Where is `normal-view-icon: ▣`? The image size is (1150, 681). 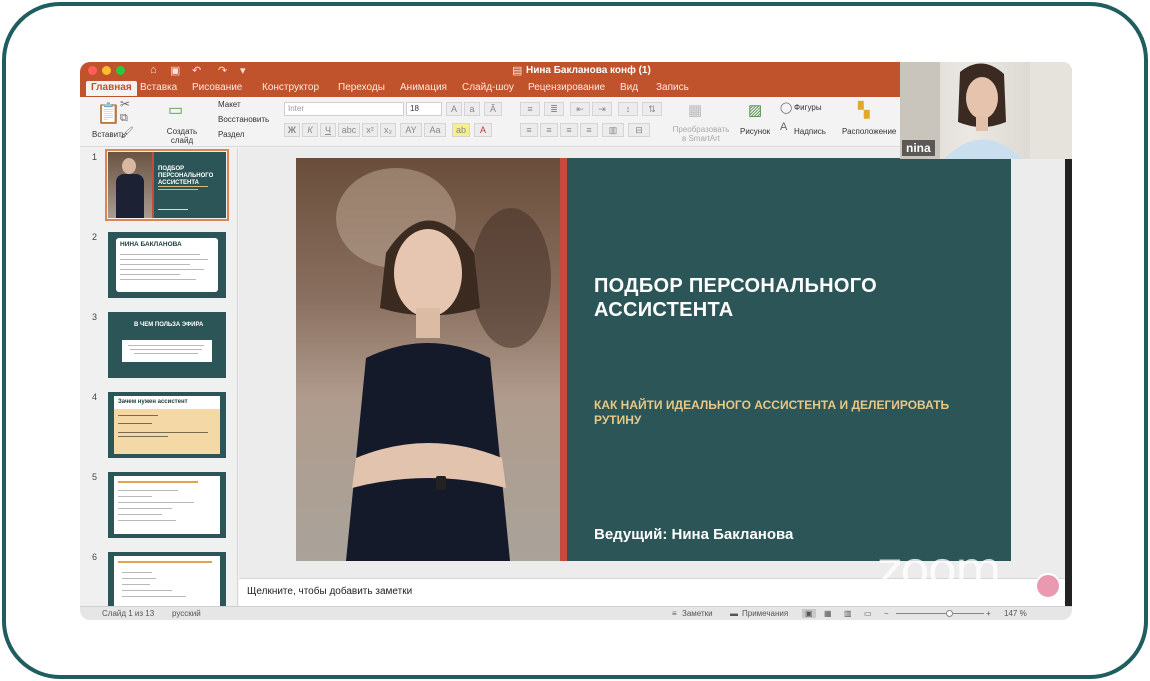 normal-view-icon: ▣ is located at coordinates (809, 613).